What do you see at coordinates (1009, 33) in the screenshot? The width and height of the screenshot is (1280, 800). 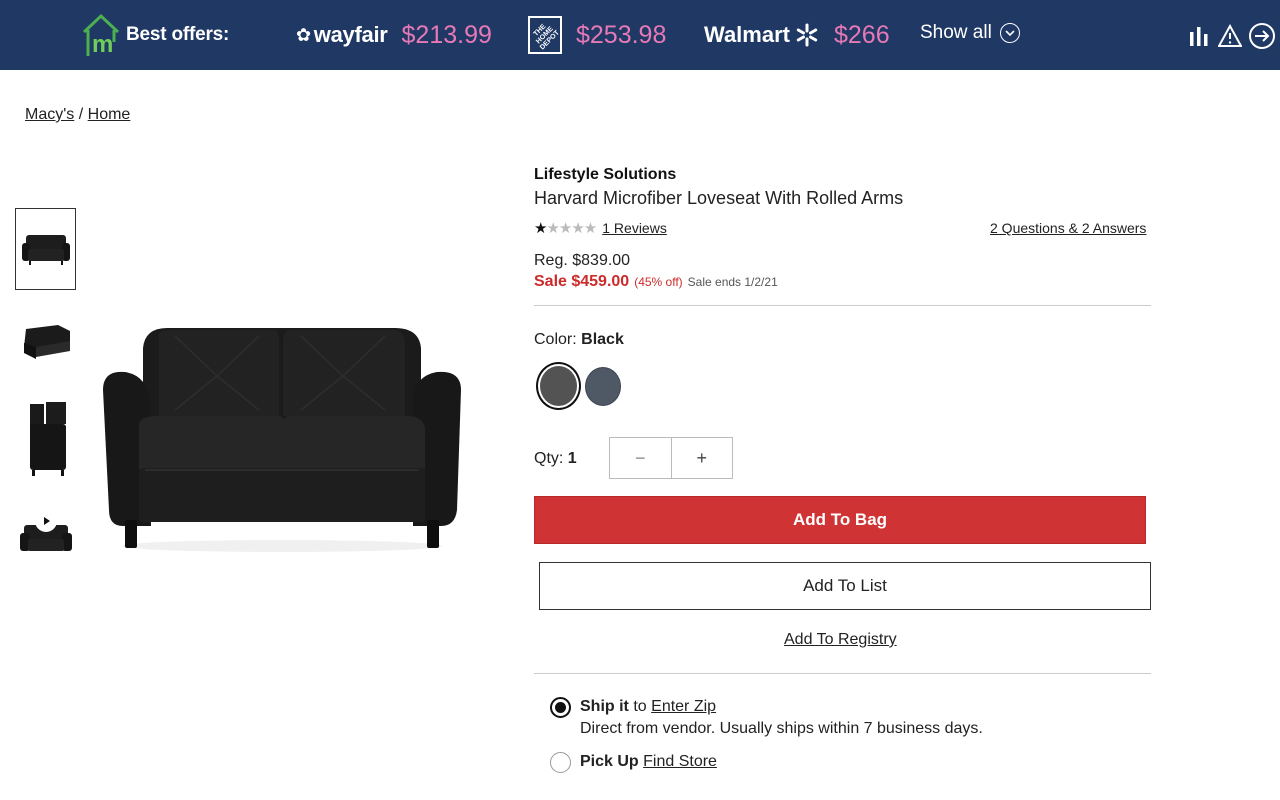 I see `chevron-down-icon` at bounding box center [1009, 33].